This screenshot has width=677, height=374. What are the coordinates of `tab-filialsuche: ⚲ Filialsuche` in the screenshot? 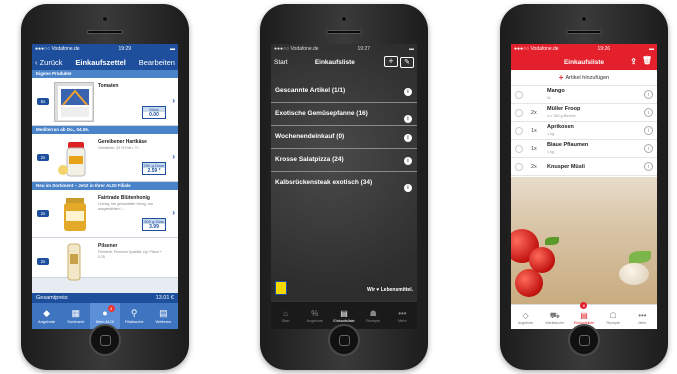 It's located at (134, 316).